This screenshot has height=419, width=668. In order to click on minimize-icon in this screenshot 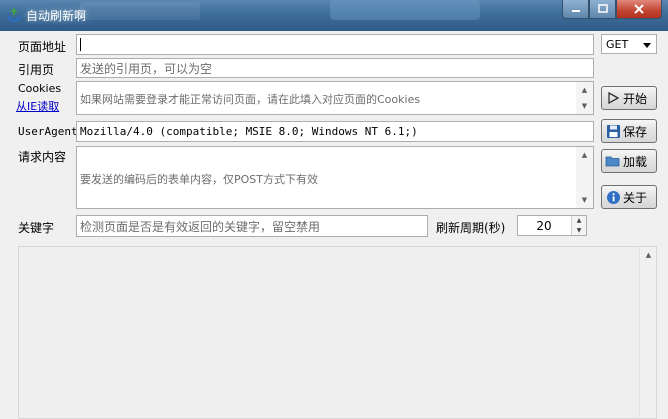, I will do `click(575, 11)`.